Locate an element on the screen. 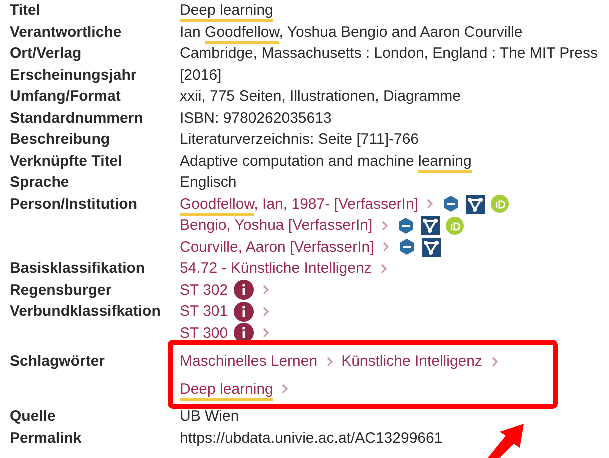 The image size is (609, 458). field-label: Sprache is located at coordinates (40, 183).